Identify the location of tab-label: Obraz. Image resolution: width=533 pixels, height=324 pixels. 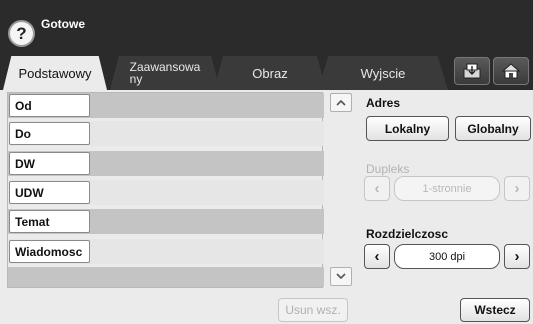
(270, 73).